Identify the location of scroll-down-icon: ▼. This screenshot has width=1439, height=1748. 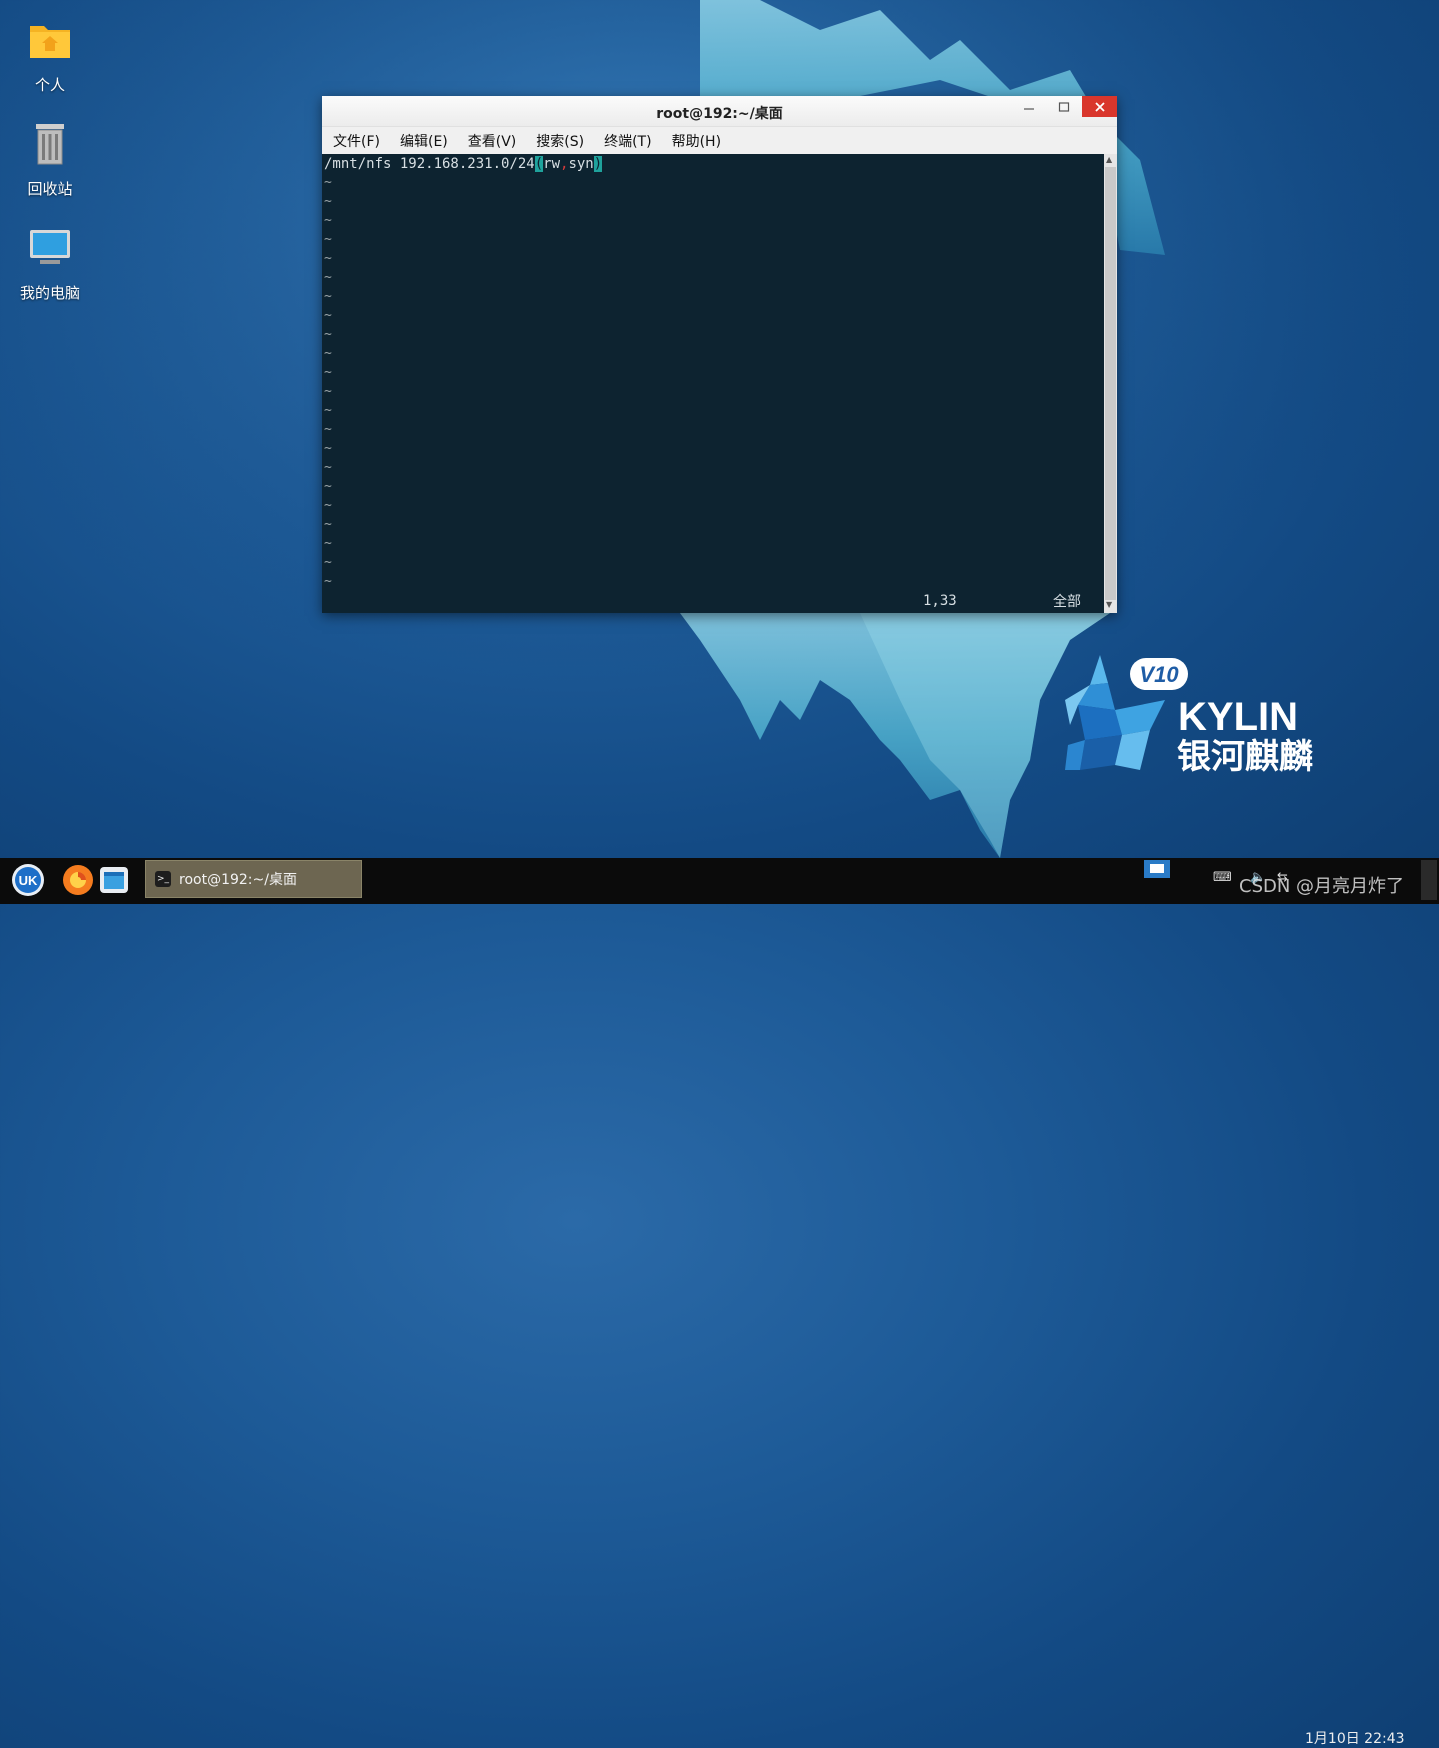
(1109, 604).